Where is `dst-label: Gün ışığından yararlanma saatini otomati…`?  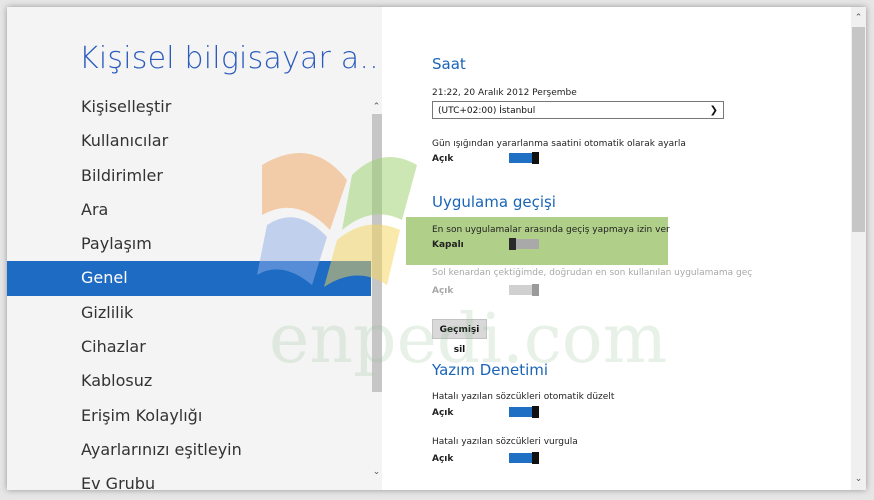
dst-label: Gün ışığından yararlanma saatini otomati… is located at coordinates (559, 144).